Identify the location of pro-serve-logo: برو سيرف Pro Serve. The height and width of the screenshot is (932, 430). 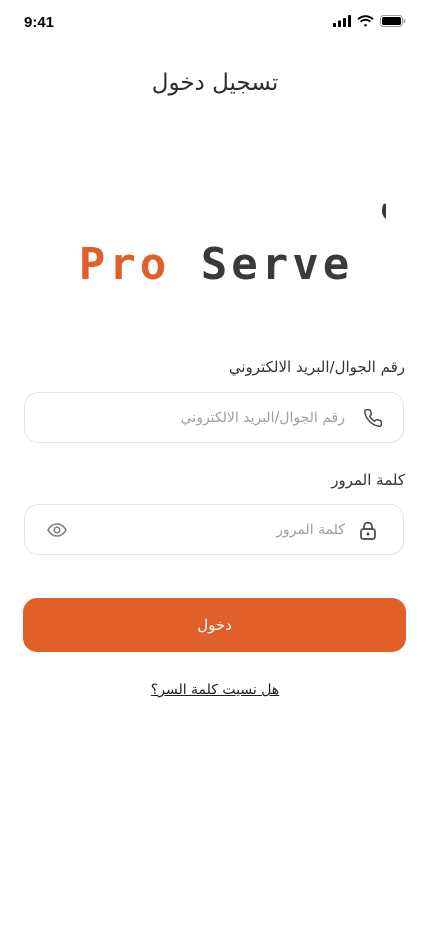
(232, 227).